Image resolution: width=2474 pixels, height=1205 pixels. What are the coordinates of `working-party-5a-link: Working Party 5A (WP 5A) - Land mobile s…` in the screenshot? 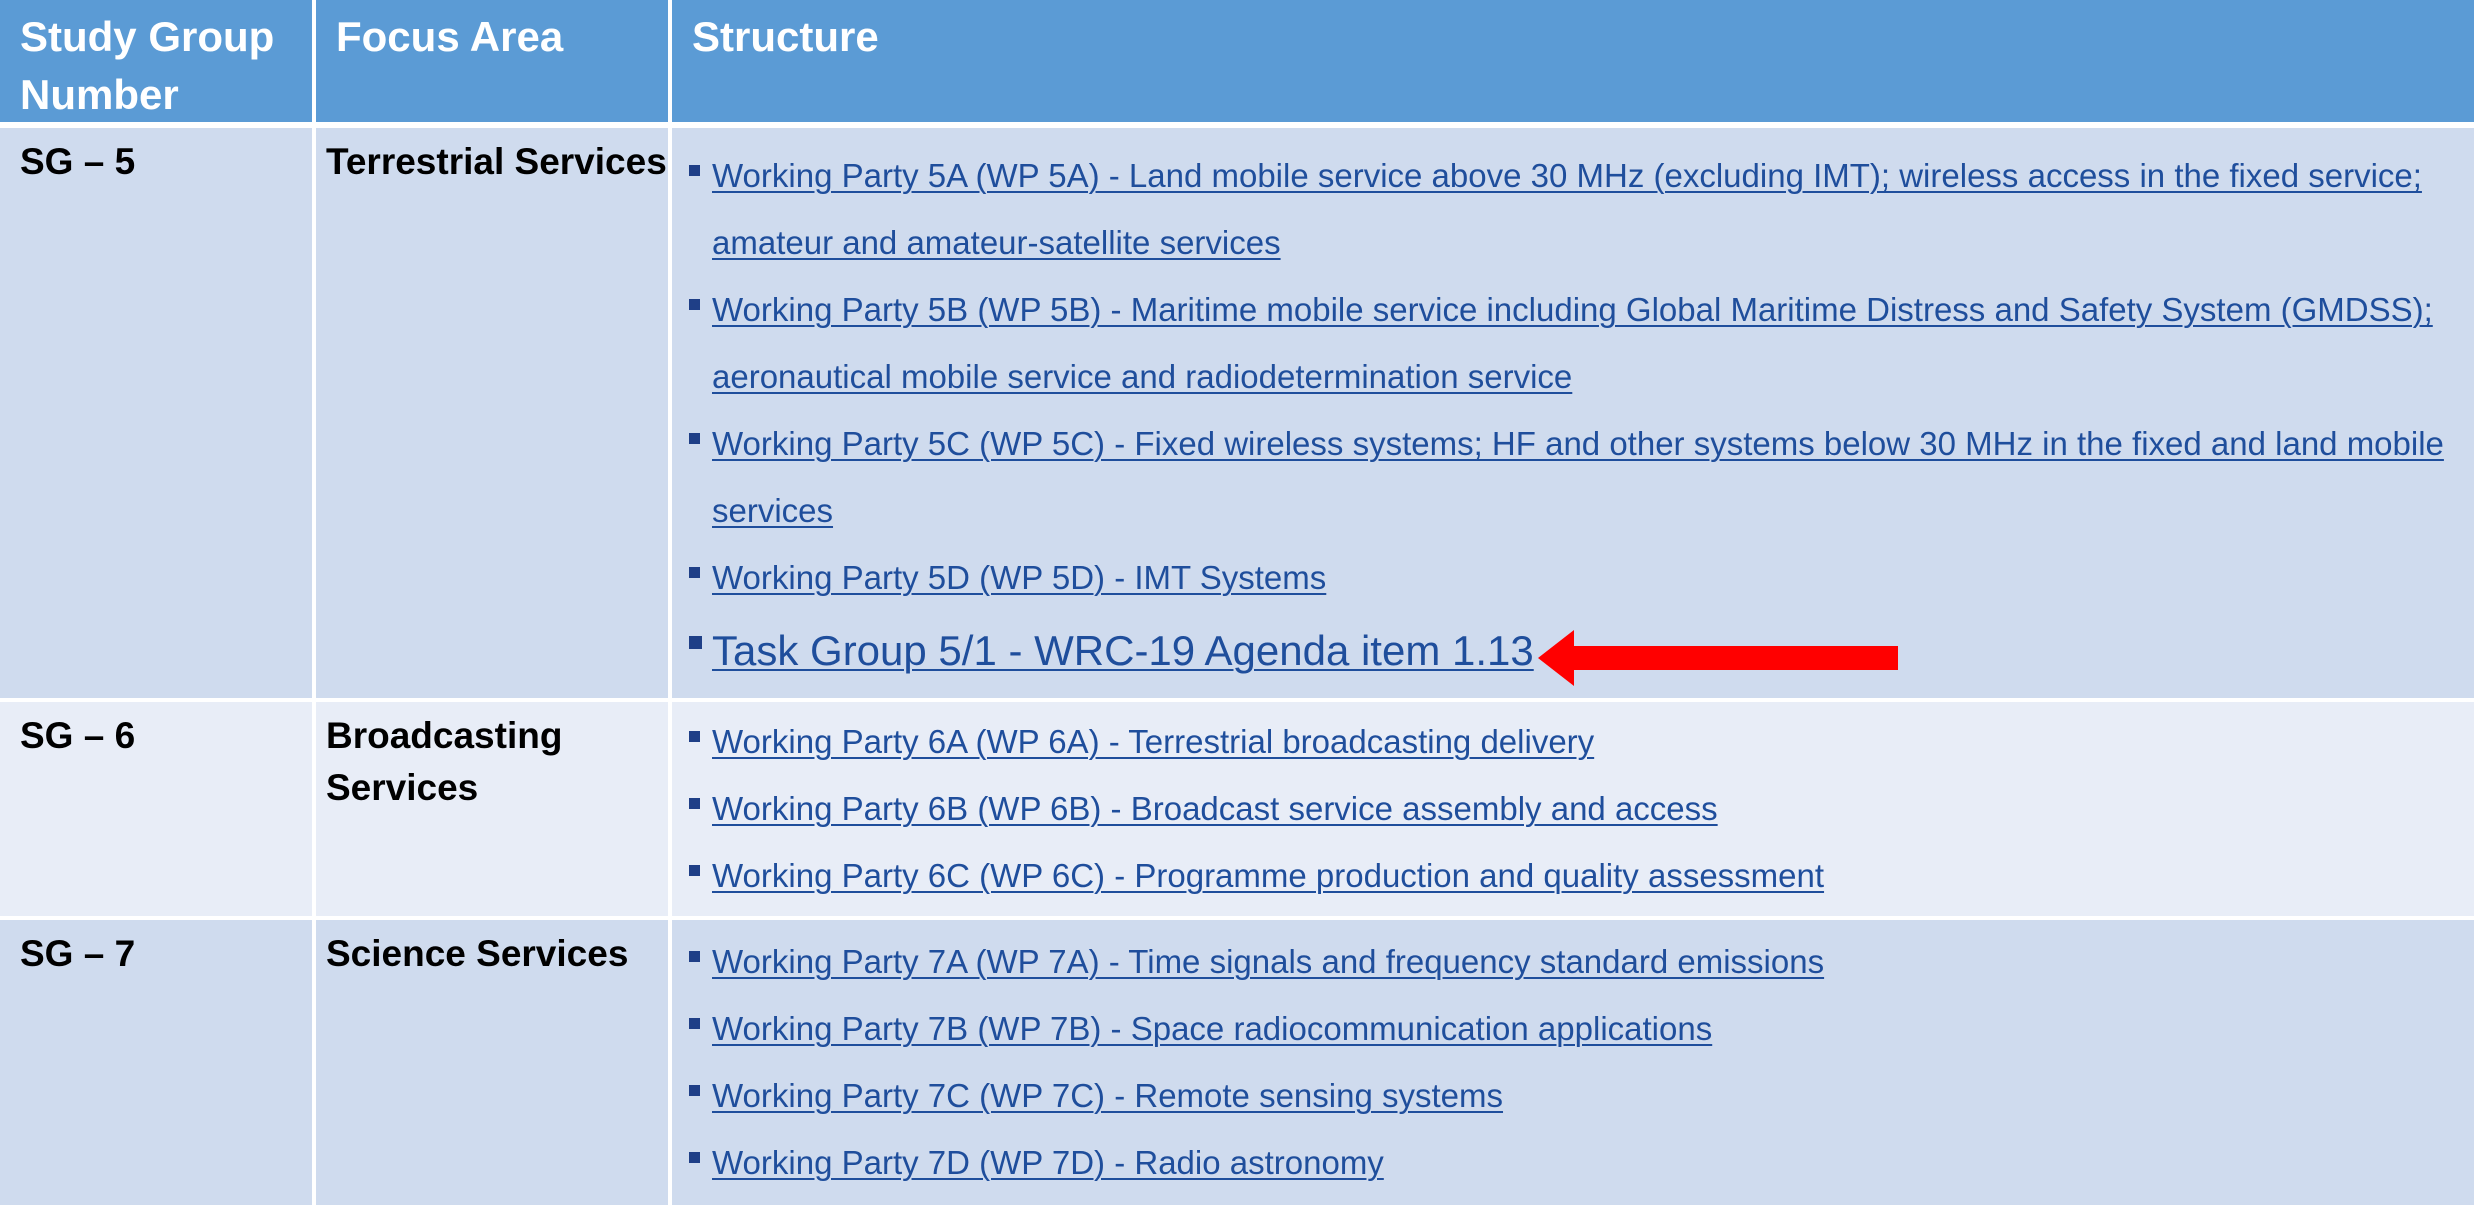 It's located at (1567, 209).